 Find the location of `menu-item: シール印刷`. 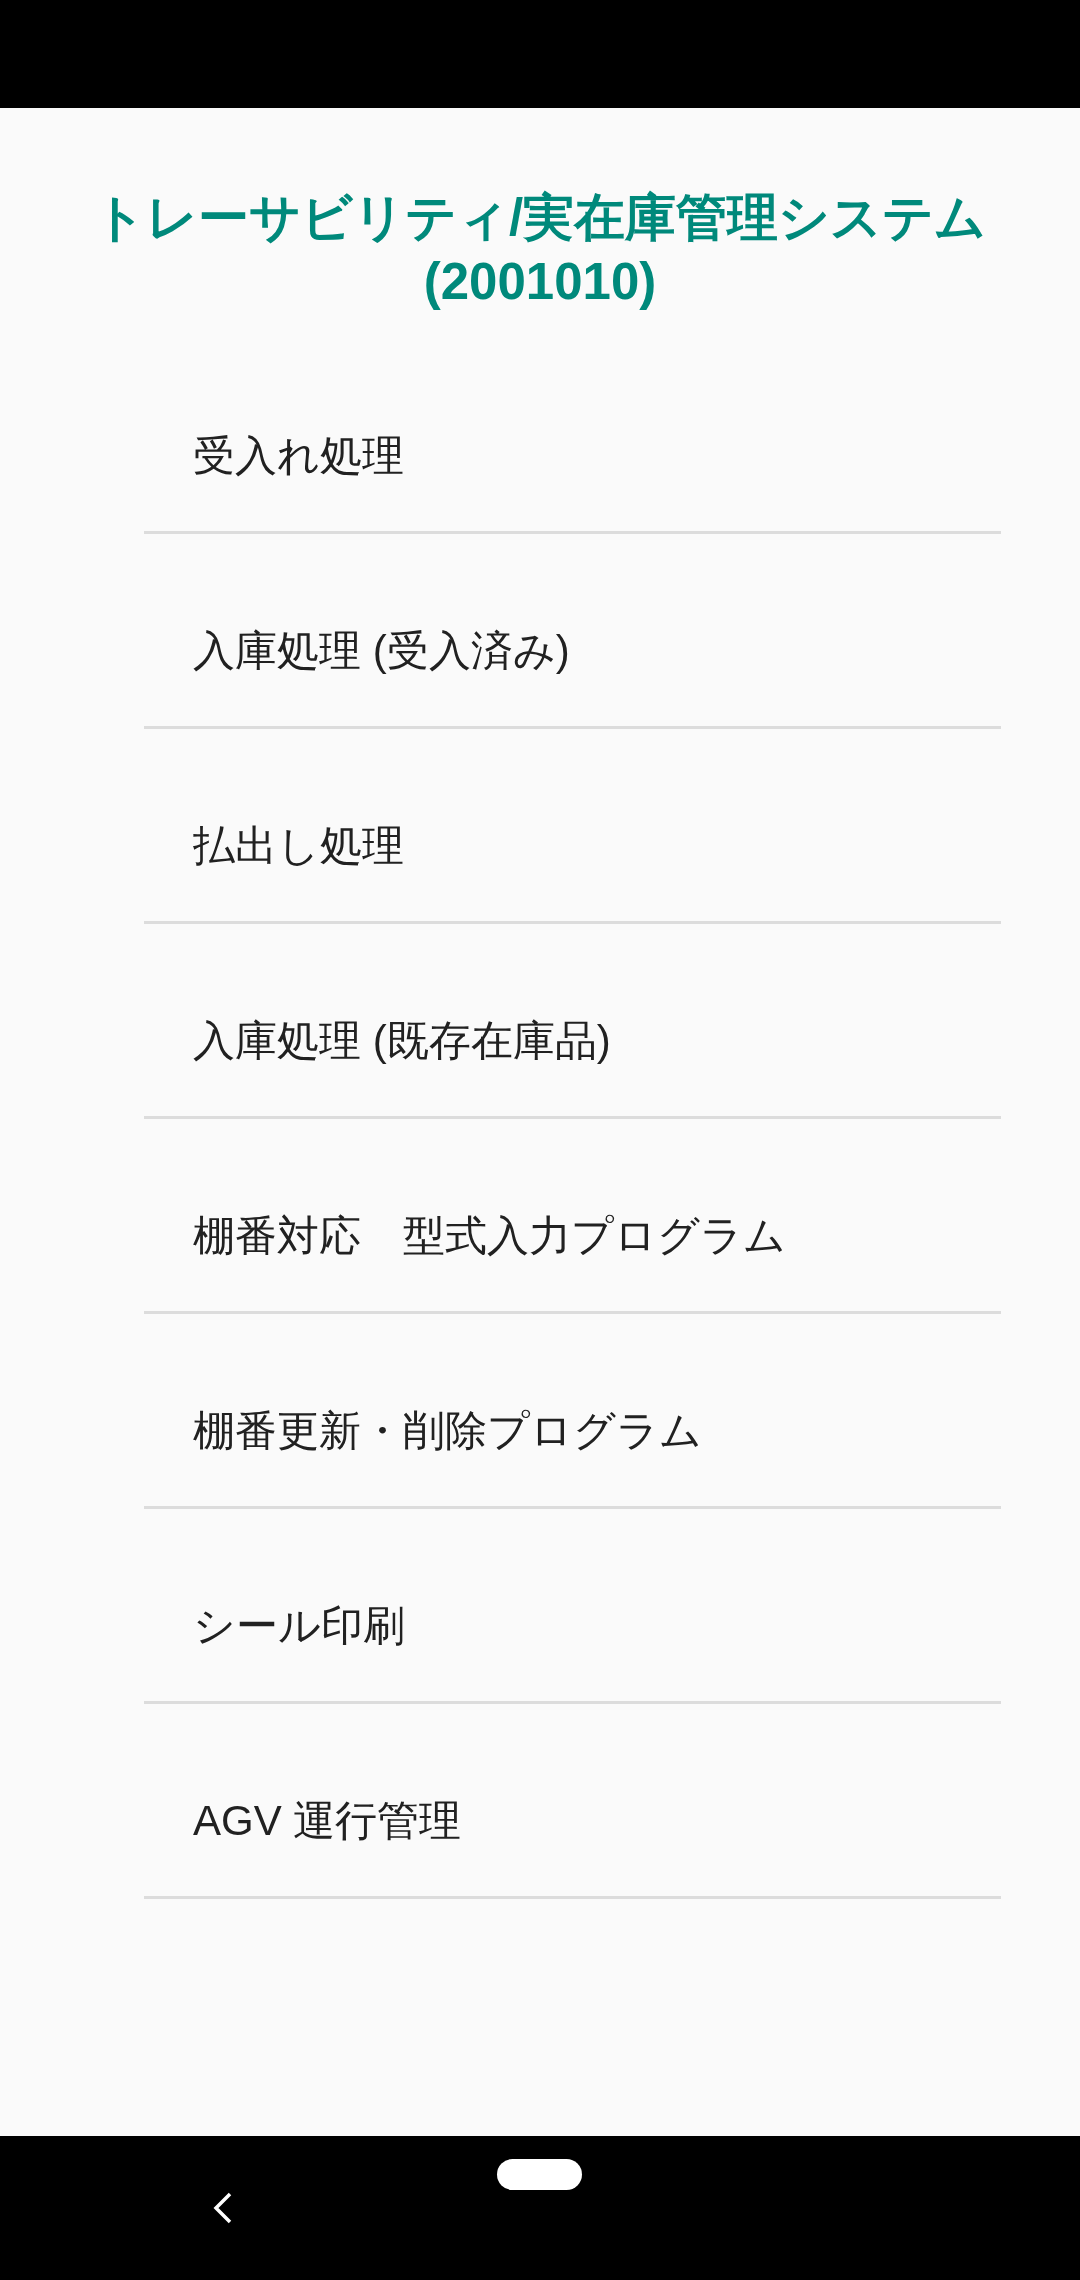

menu-item: シール印刷 is located at coordinates (572, 1606).